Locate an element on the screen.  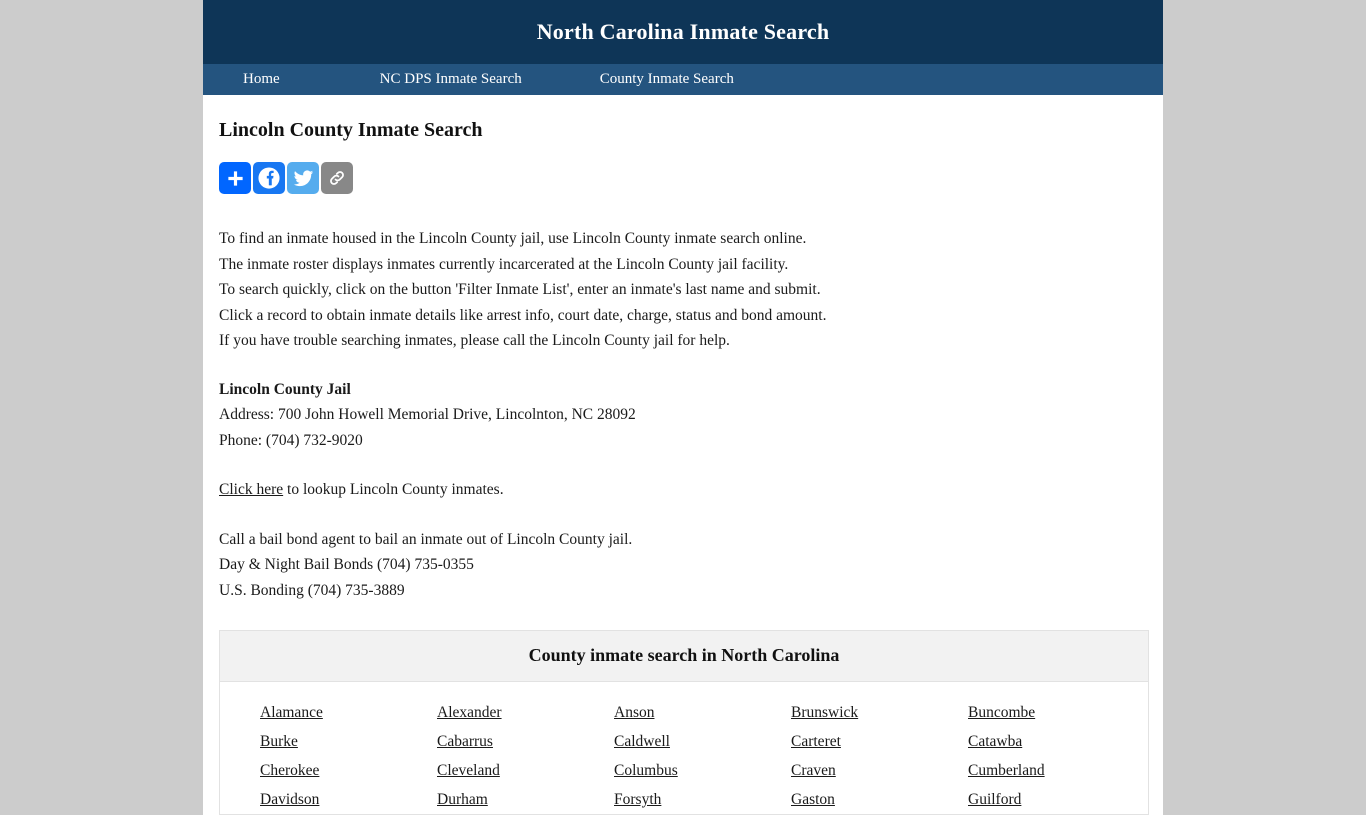
twitter-icon is located at coordinates (303, 178).